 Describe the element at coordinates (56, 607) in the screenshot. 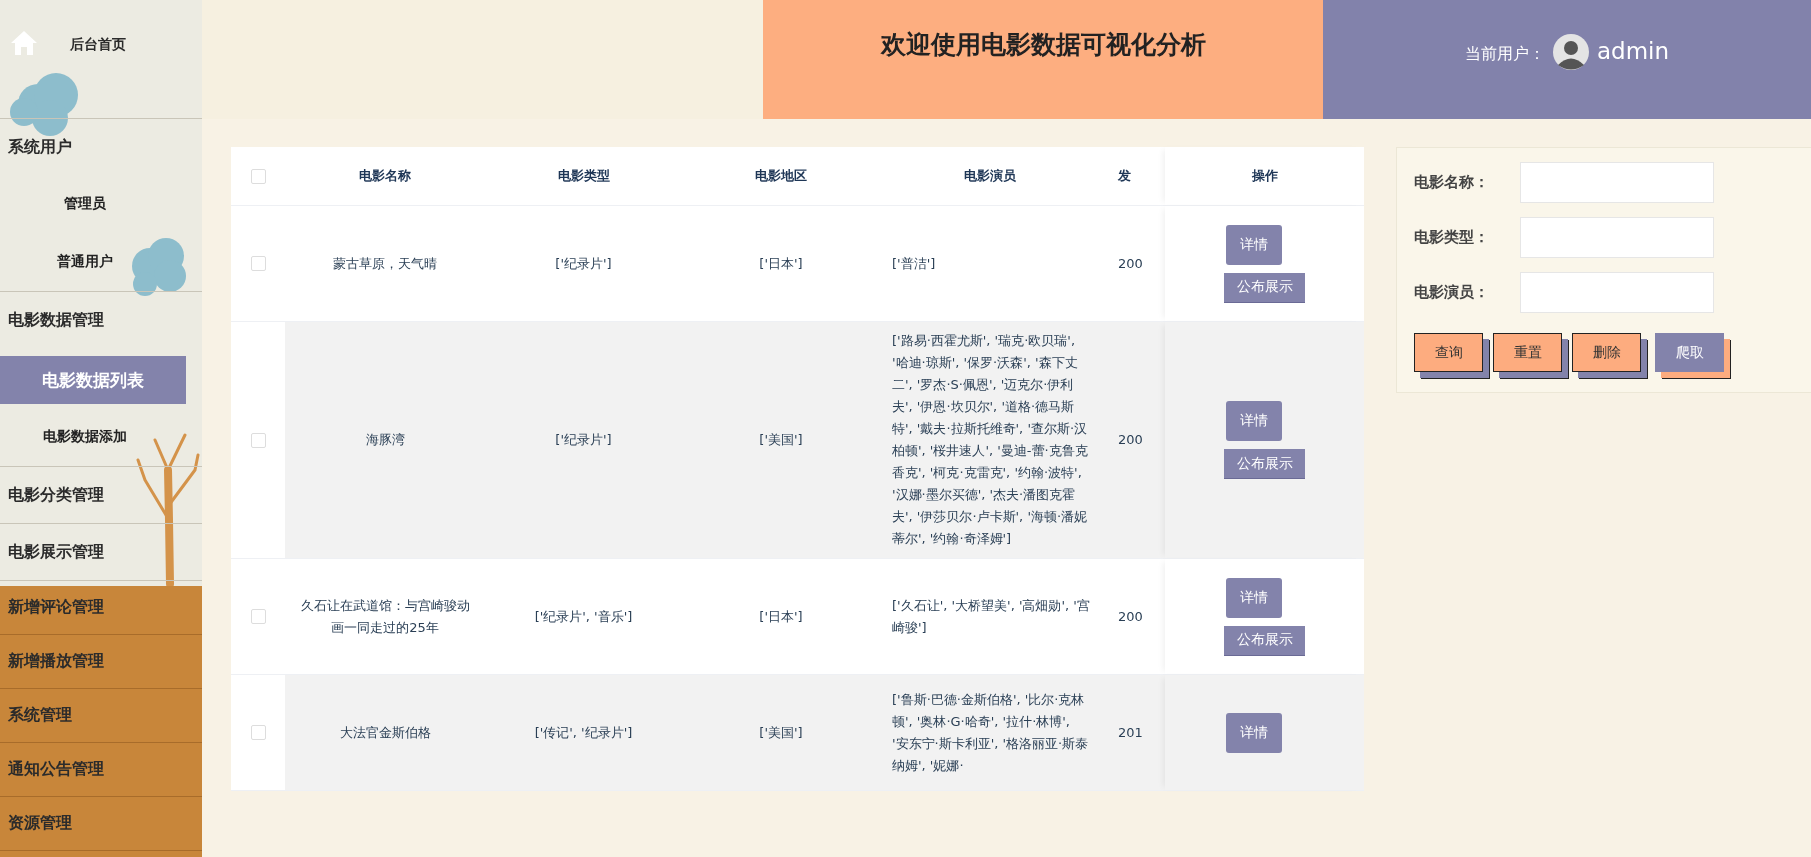

I see `sidebar-item: 新增评论管理` at that location.